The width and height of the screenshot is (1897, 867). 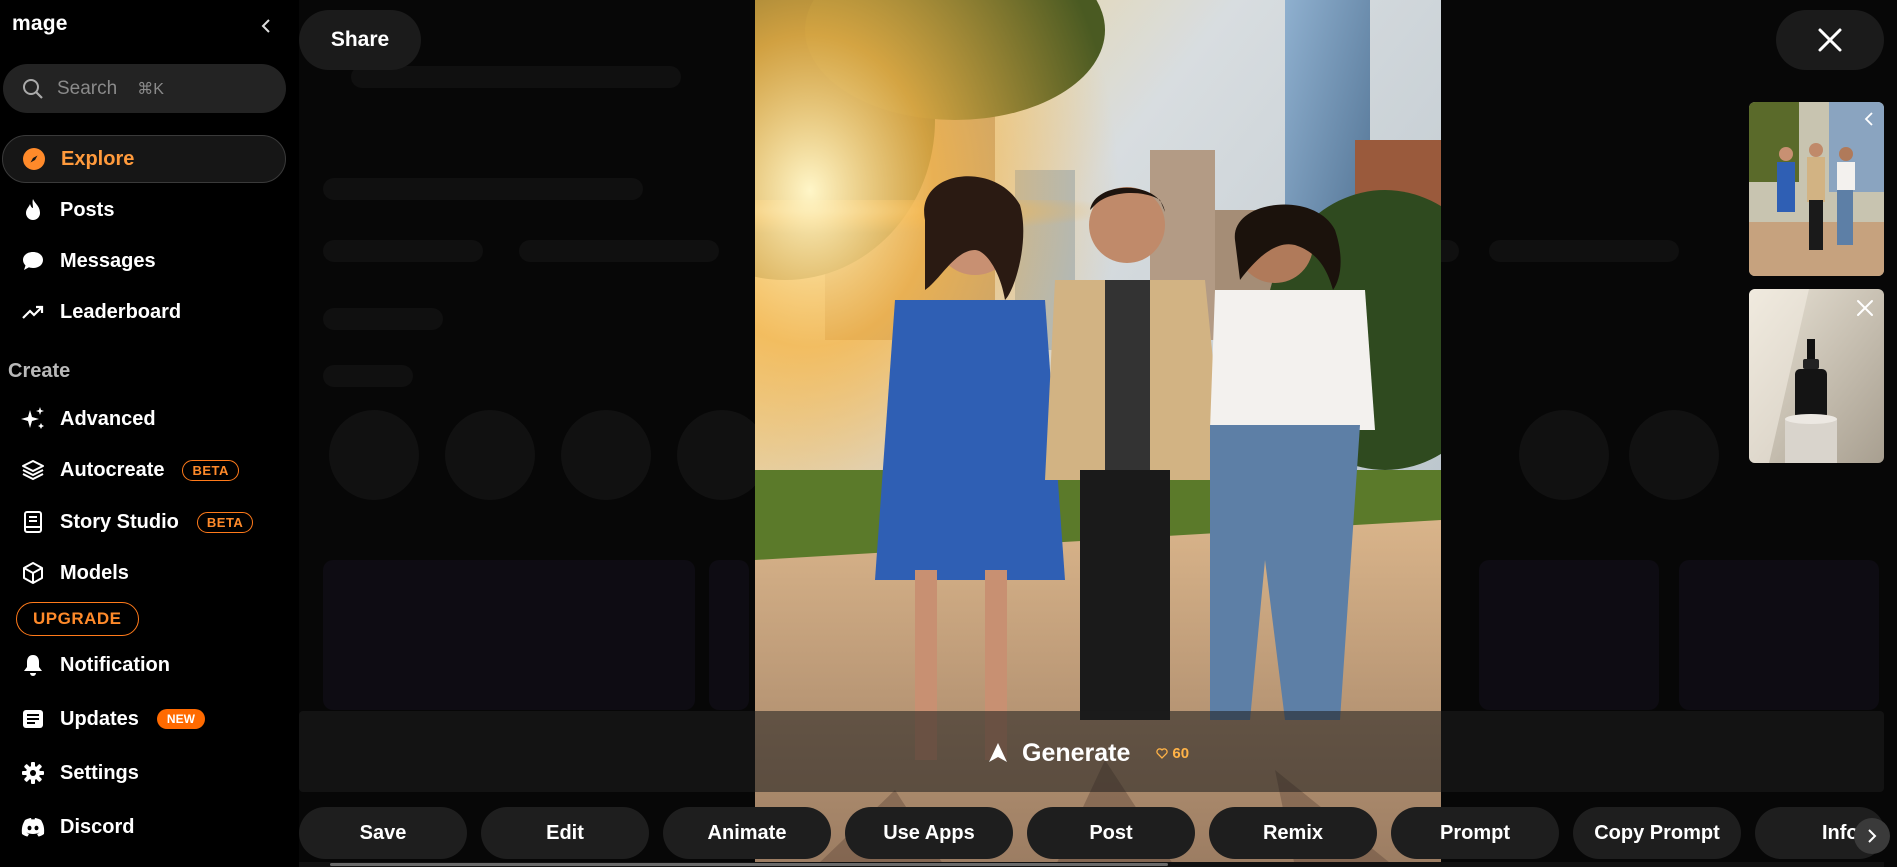 I want to click on collapse-sidebar-button, so click(x=266, y=26).